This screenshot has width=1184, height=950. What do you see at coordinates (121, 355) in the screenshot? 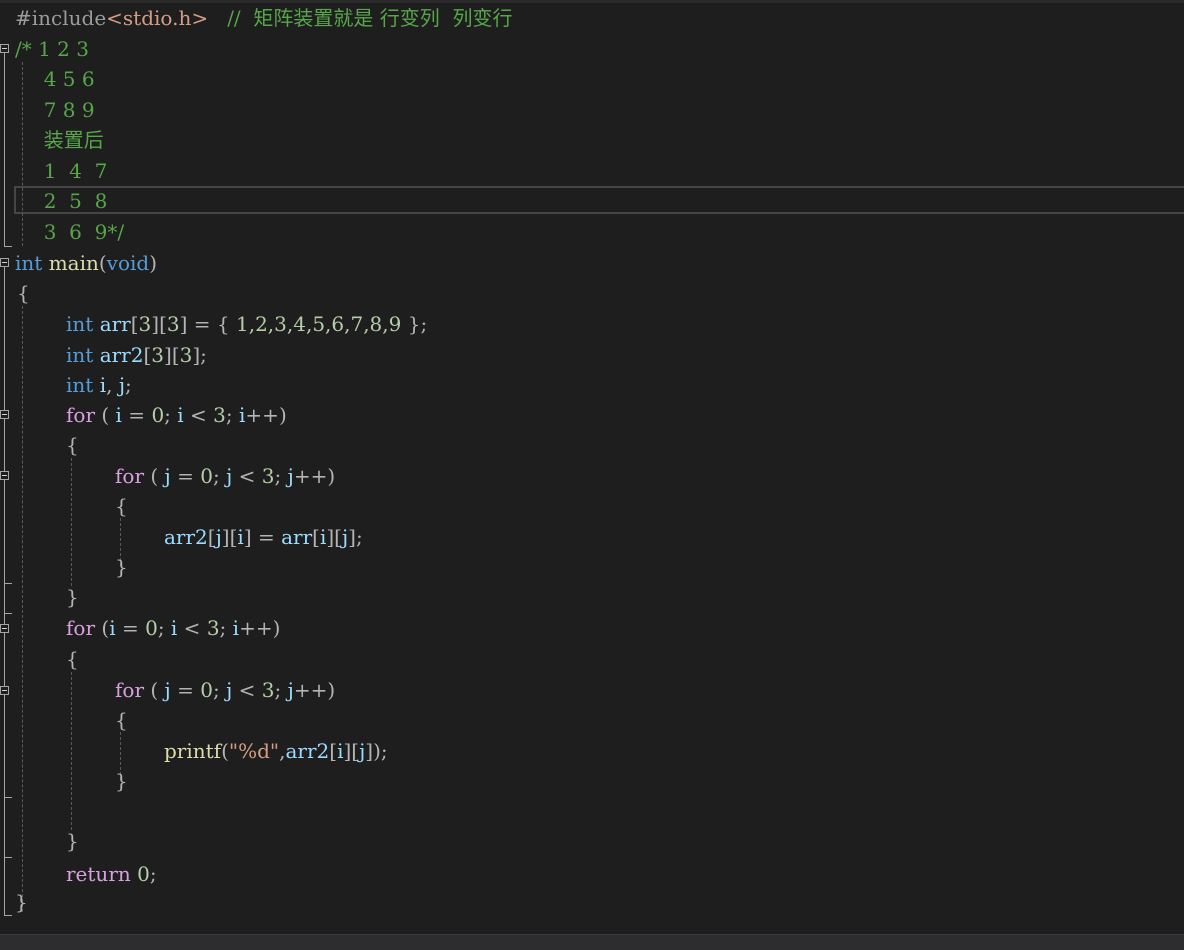
I see `variable: arr2` at bounding box center [121, 355].